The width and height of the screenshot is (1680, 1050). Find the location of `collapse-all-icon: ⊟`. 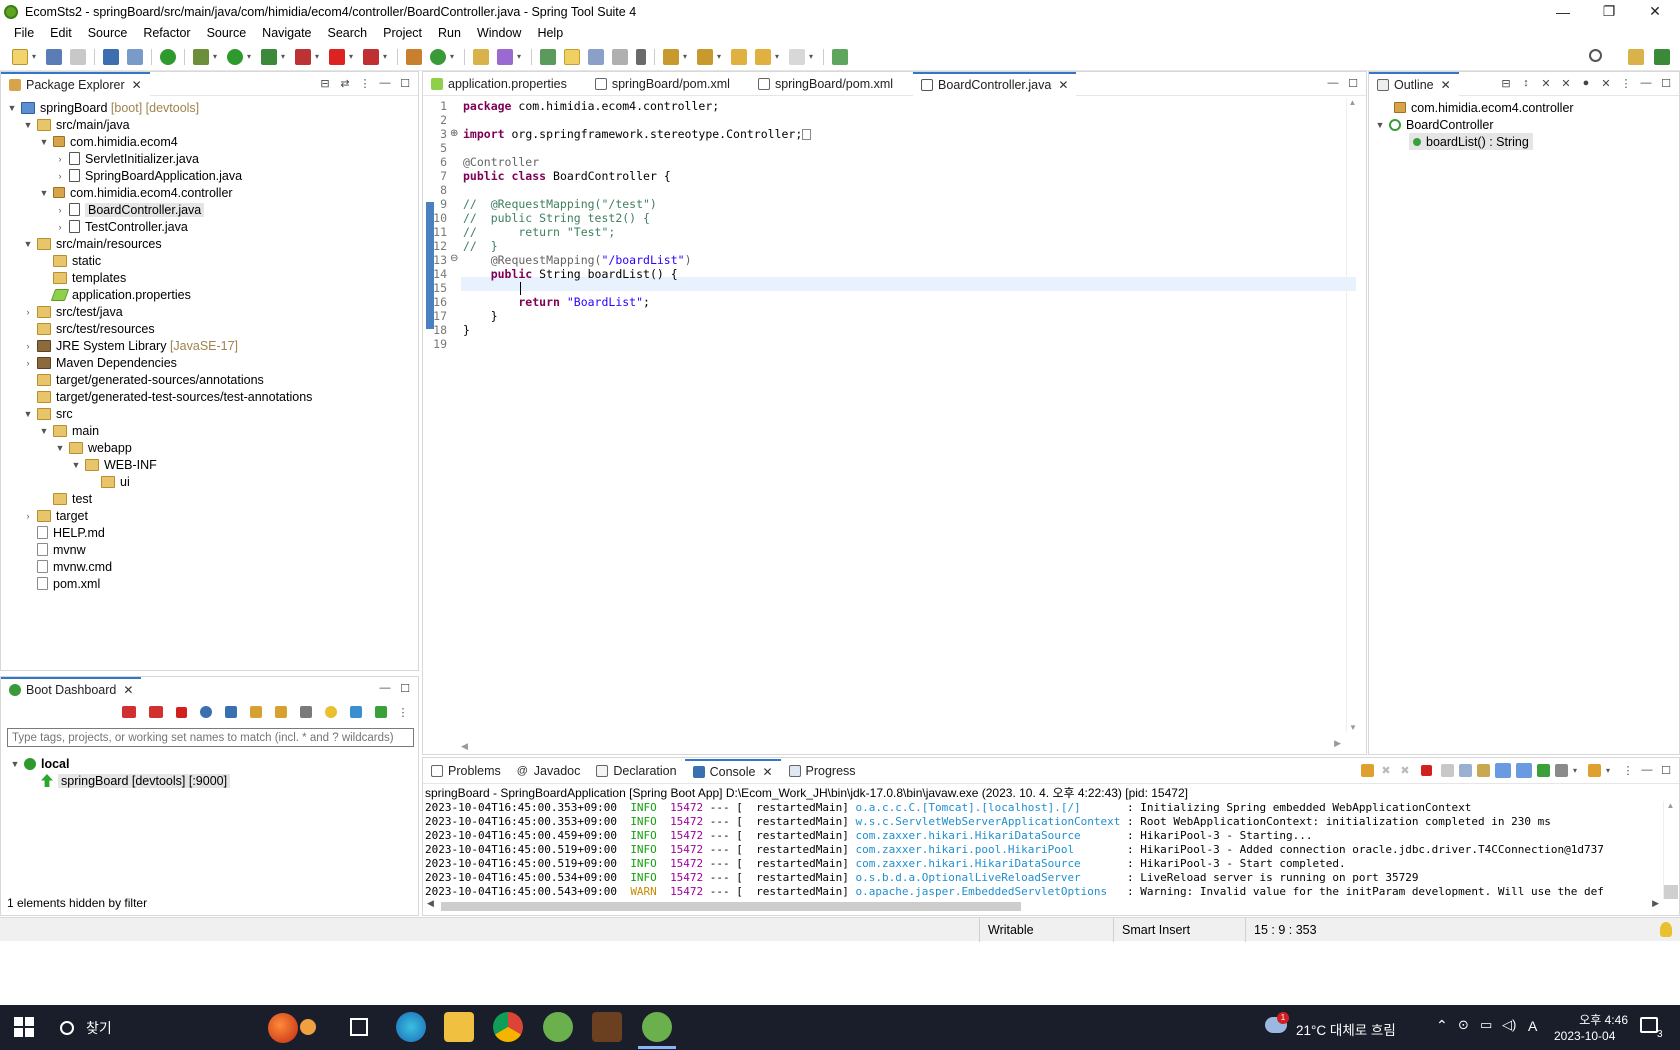

collapse-all-icon: ⊟ is located at coordinates (1506, 83).